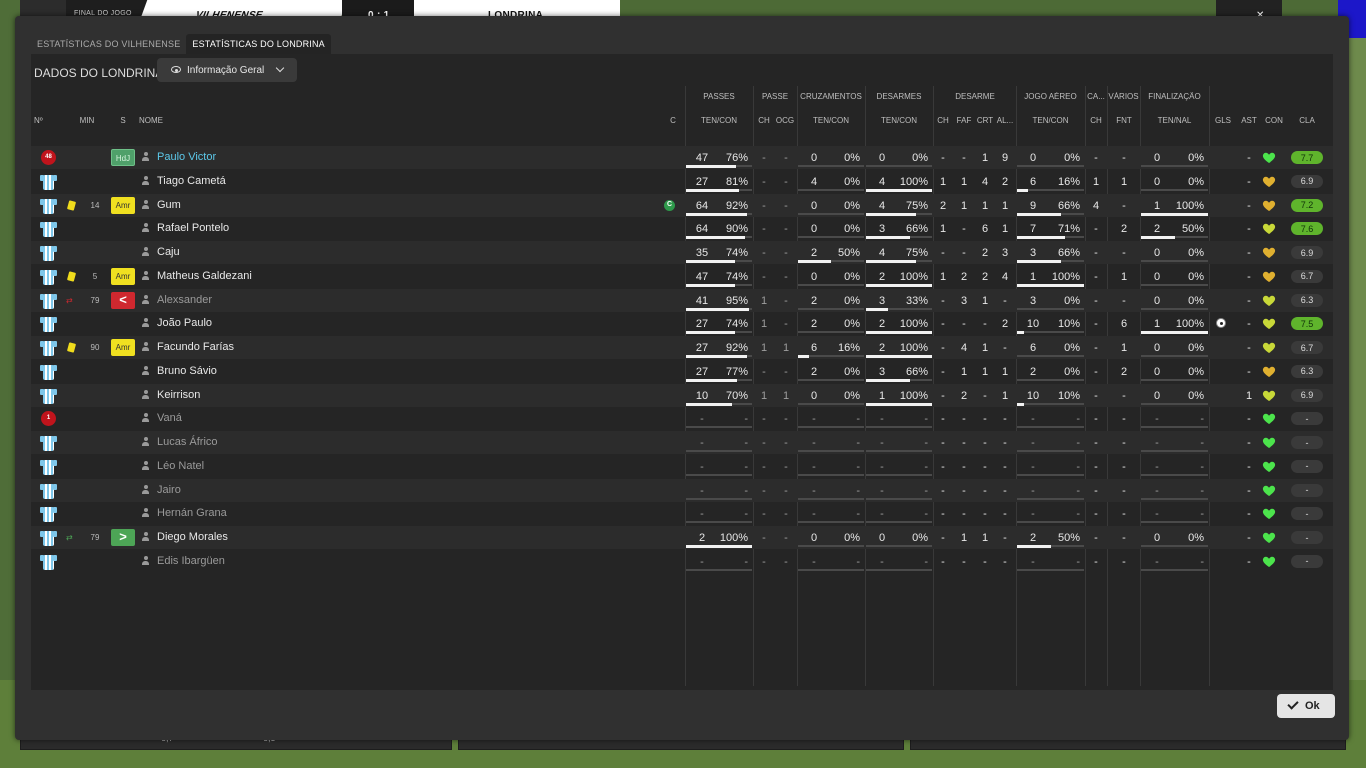  What do you see at coordinates (1223, 120) in the screenshot?
I see `column-header-gls: GLS` at bounding box center [1223, 120].